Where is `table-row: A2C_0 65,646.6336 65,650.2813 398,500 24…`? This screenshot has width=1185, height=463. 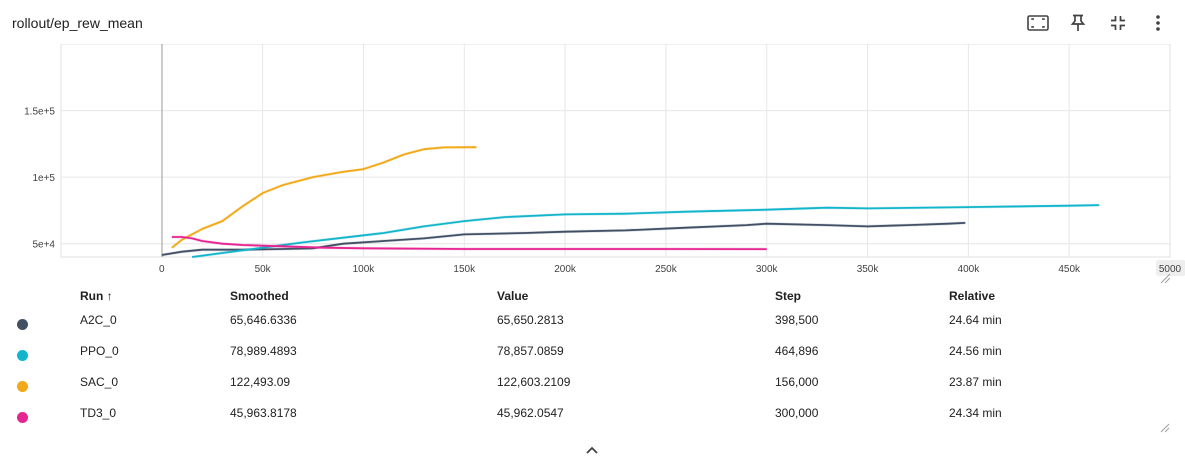 table-row: A2C_0 65,646.6336 65,650.2813 398,500 24… is located at coordinates (592, 321).